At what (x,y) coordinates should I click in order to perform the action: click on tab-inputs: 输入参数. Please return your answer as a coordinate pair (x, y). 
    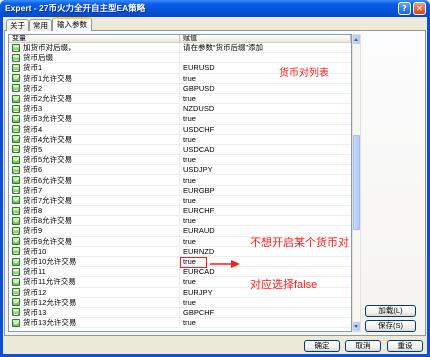
    Looking at the image, I should click on (72, 24).